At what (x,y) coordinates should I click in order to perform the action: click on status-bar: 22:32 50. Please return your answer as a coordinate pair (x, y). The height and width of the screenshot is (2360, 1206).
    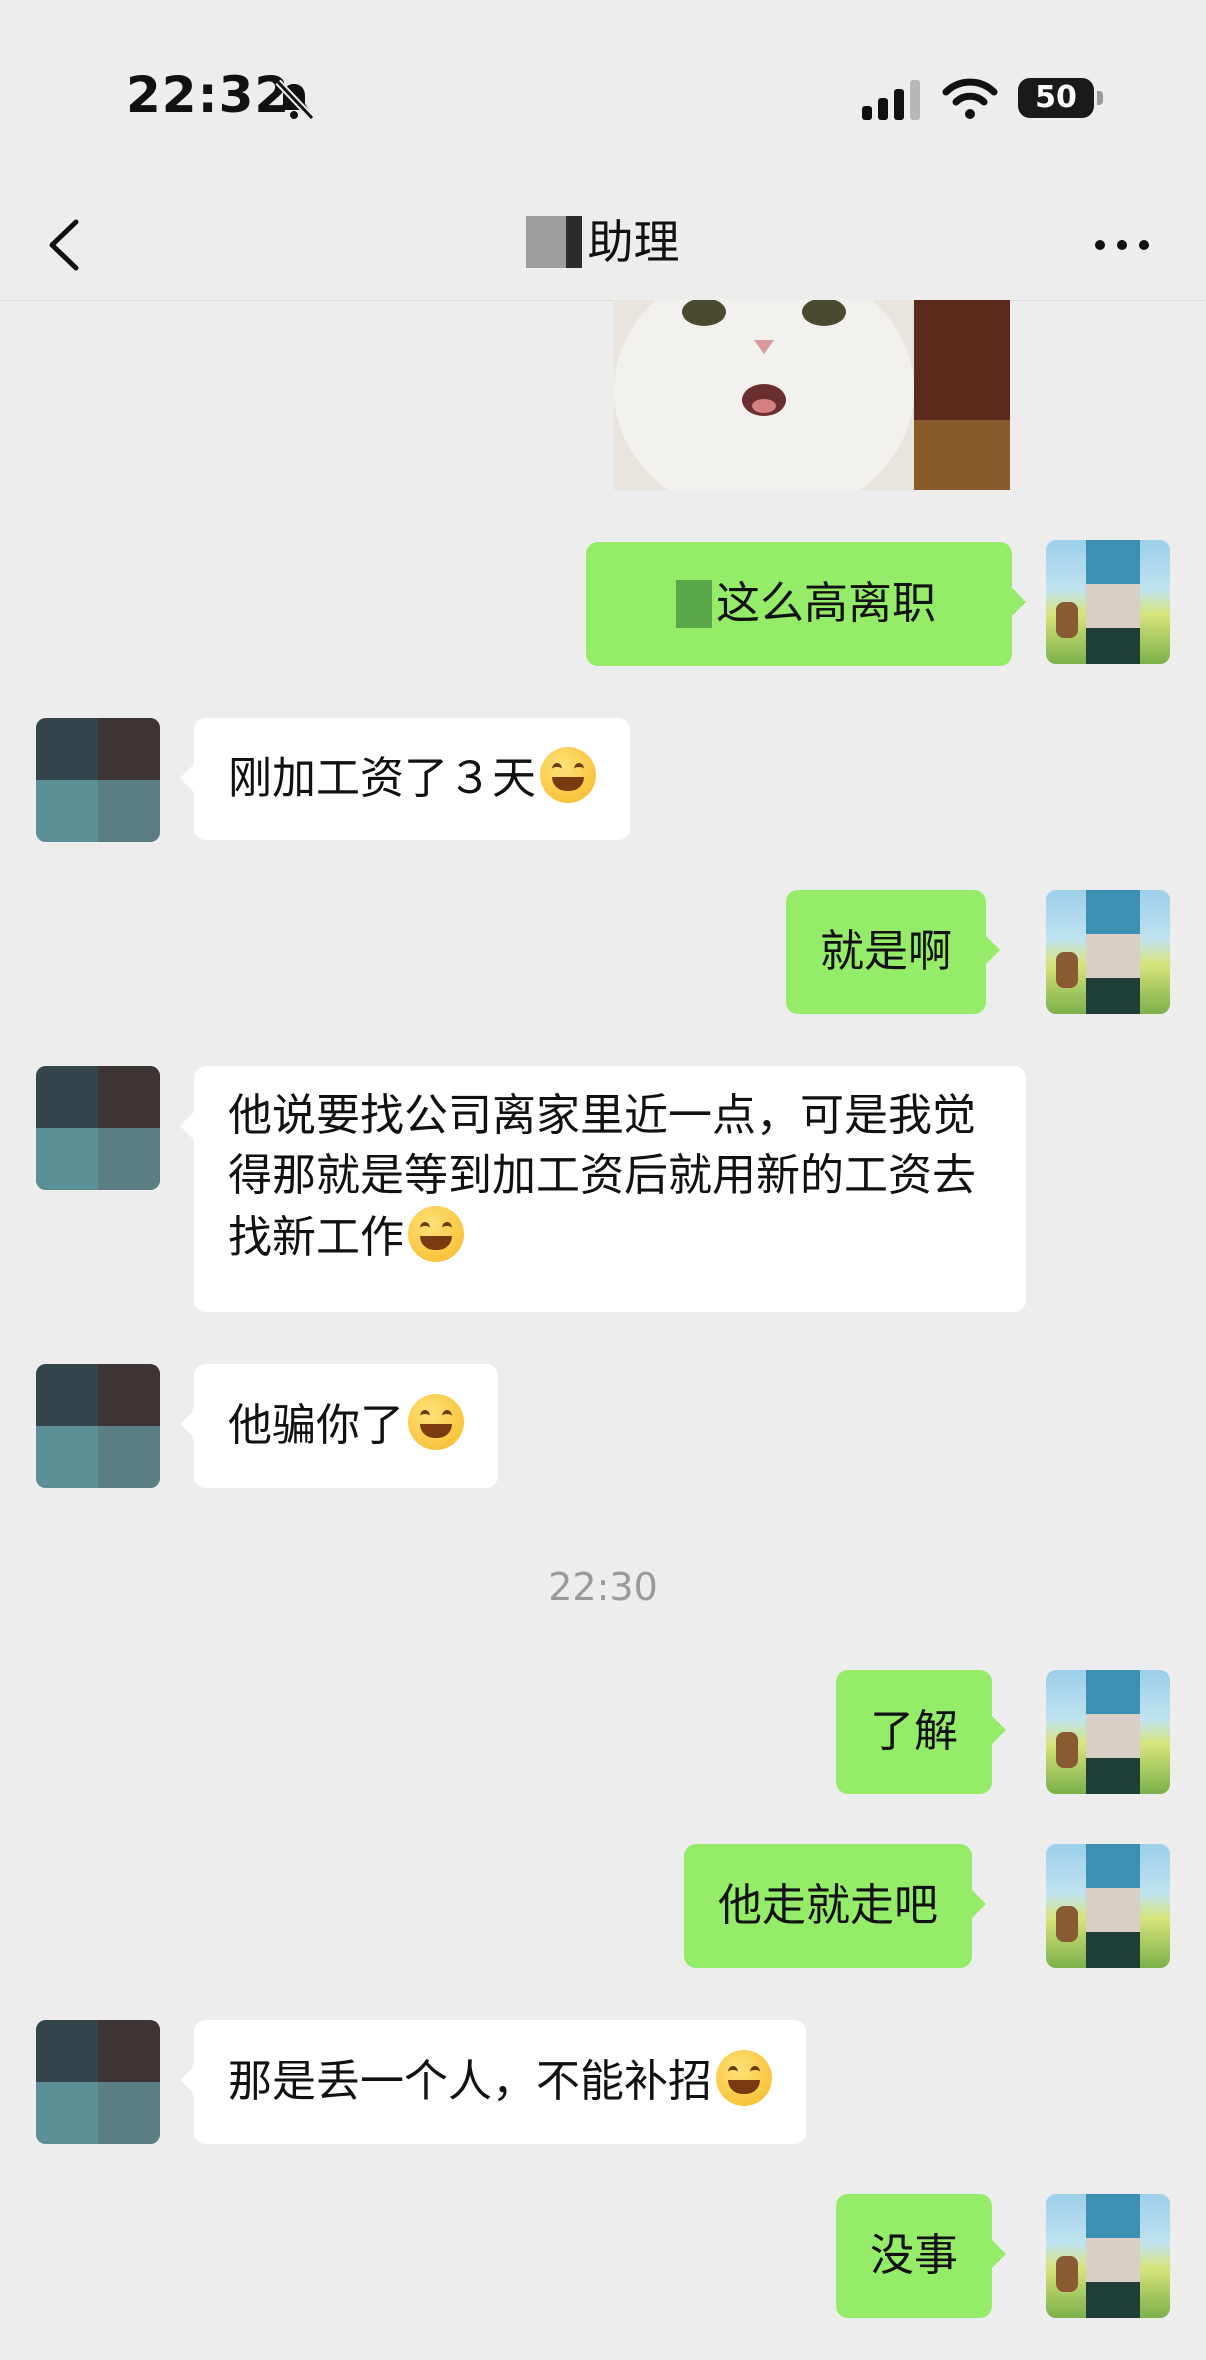
    Looking at the image, I should click on (603, 95).